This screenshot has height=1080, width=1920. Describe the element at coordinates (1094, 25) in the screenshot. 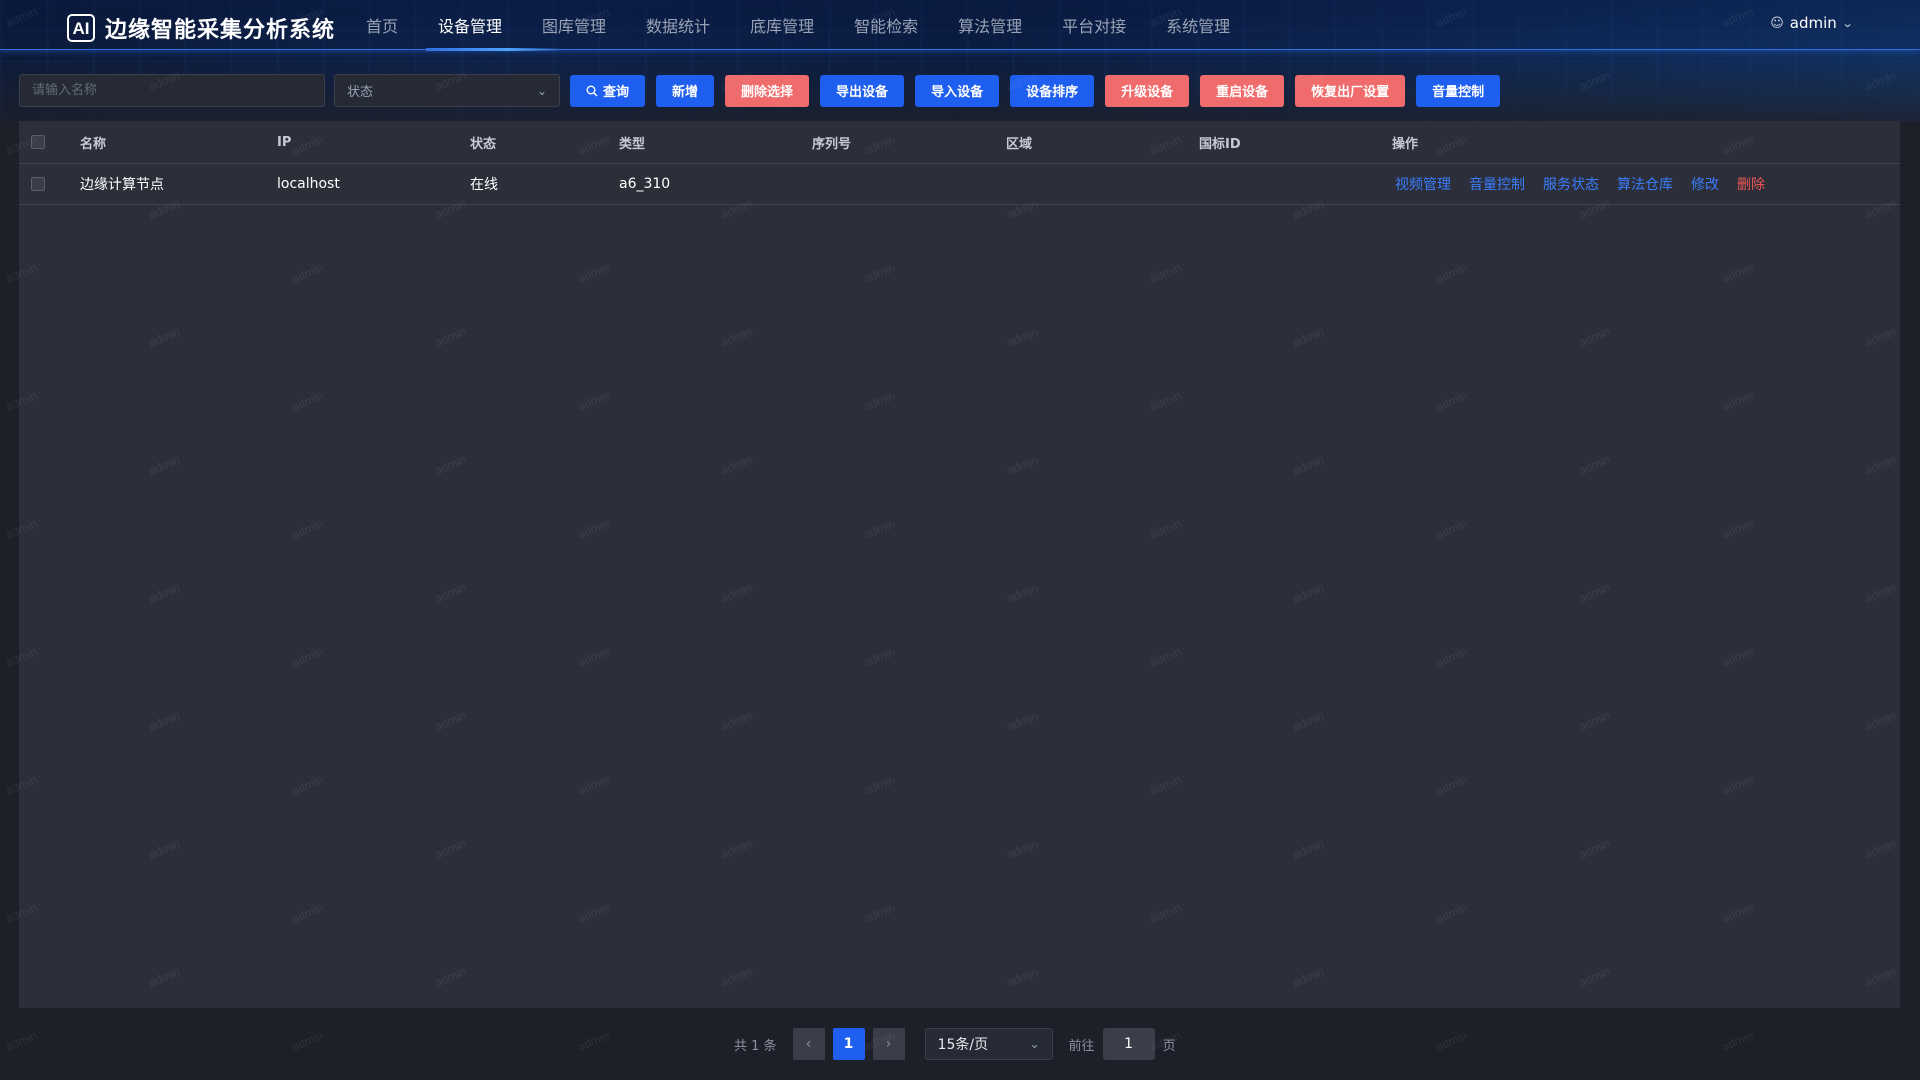

I see `nav-item-platform-integration: 平台对接` at that location.